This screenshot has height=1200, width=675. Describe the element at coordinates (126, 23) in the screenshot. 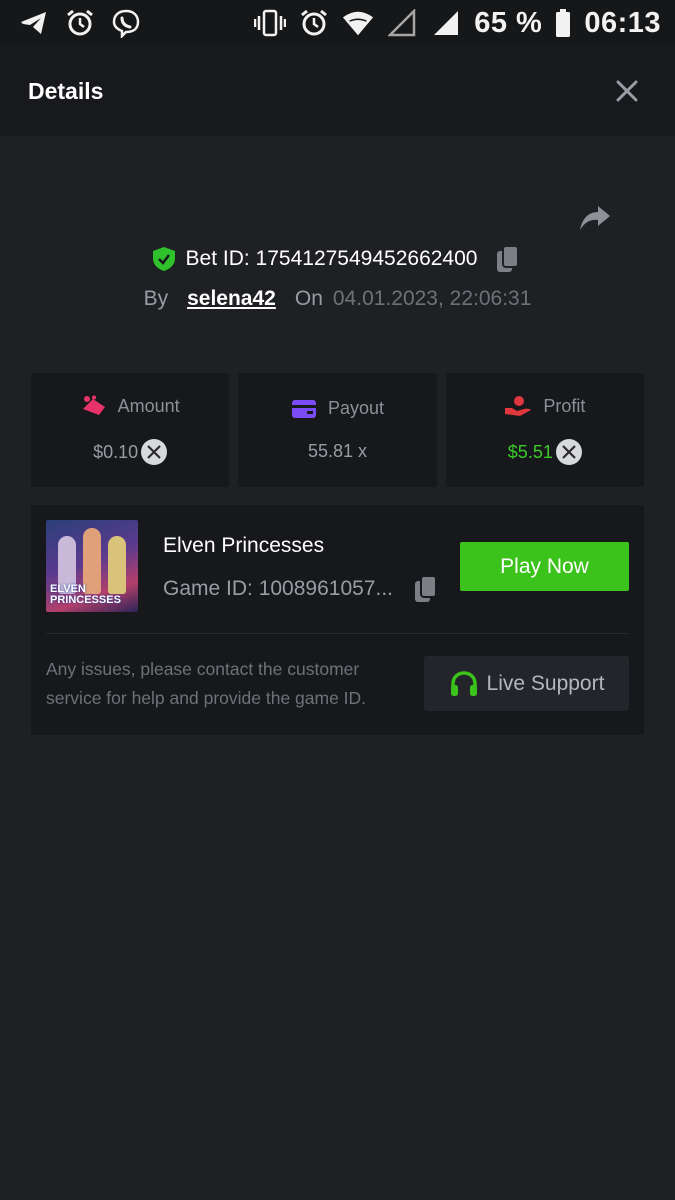

I see `viber-icon` at that location.